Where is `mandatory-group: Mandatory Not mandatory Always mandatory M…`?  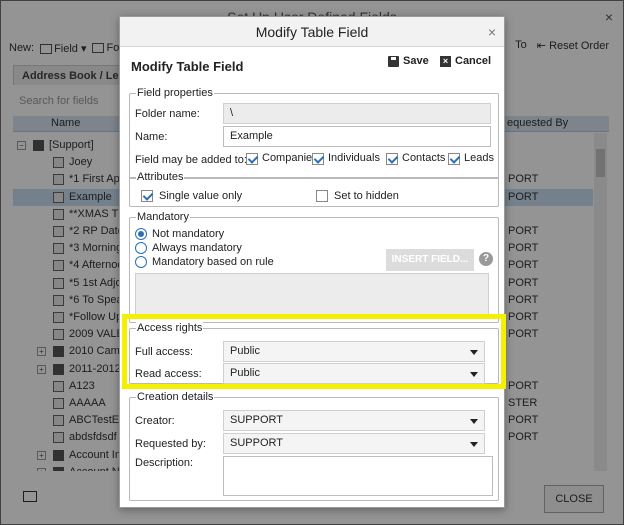
mandatory-group: Mandatory Not mandatory Always mandatory M… is located at coordinates (314, 267).